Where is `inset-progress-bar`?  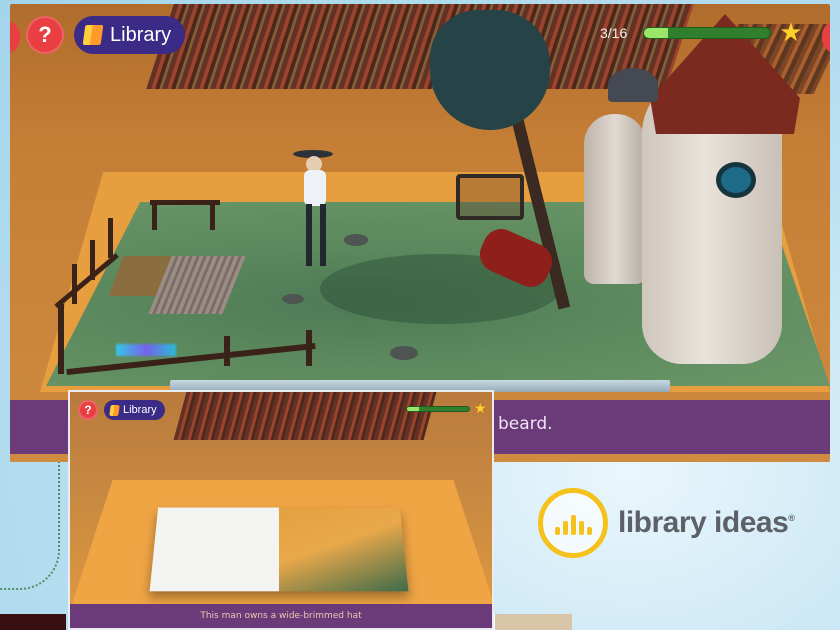
inset-progress-bar is located at coordinates (438, 409).